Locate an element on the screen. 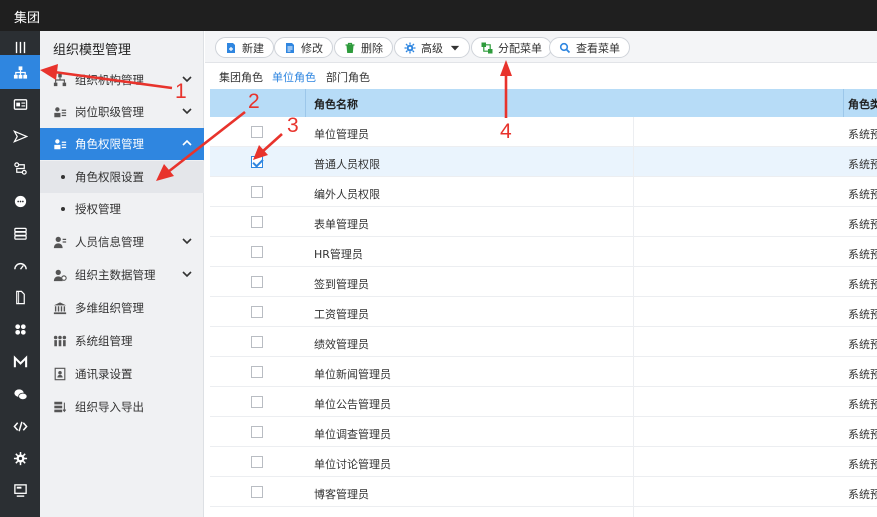 This screenshot has width=877, height=517. search-icon is located at coordinates (565, 47).